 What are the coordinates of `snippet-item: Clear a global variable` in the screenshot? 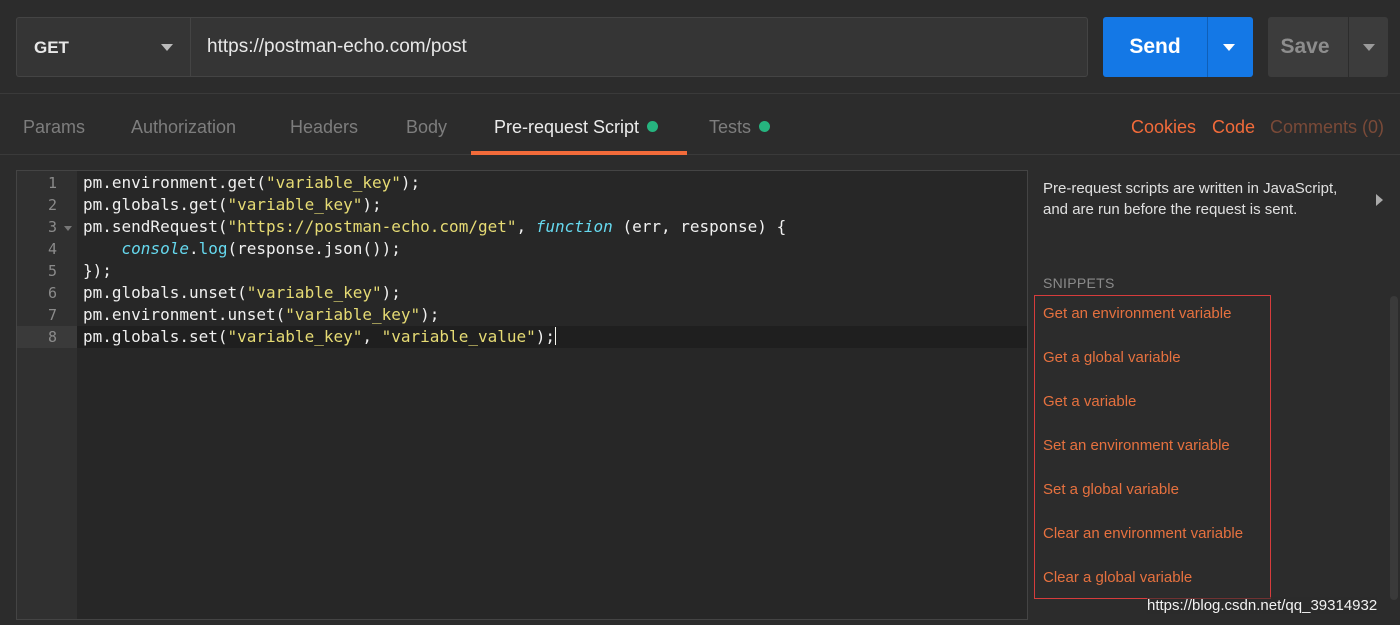 It's located at (1117, 577).